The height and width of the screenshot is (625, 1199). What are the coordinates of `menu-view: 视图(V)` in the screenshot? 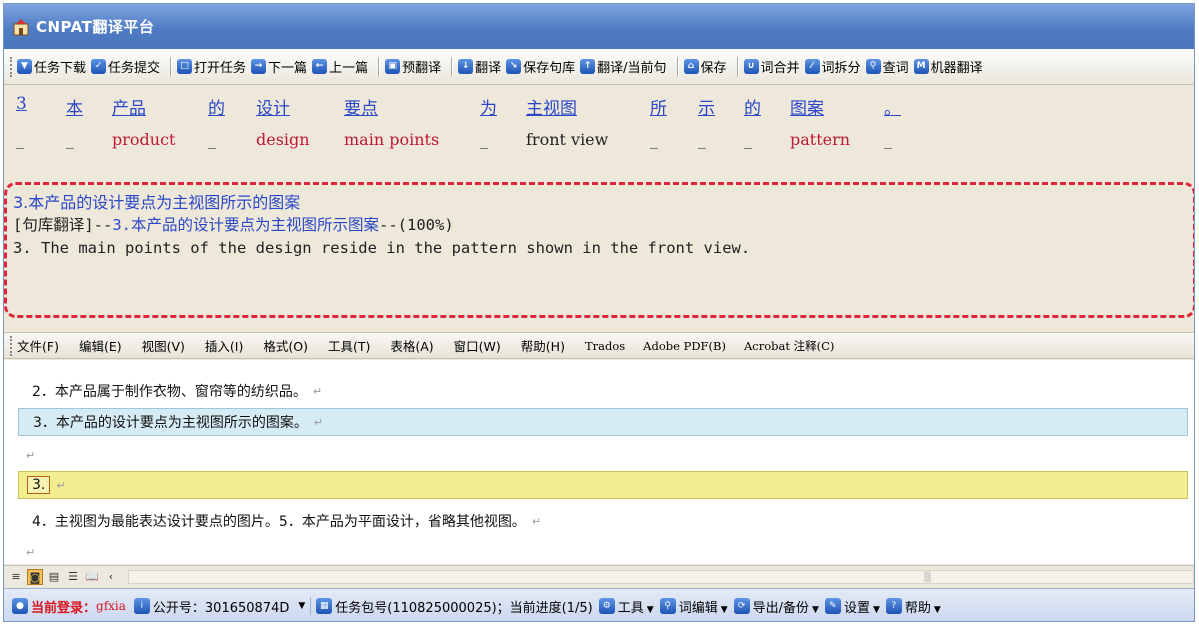 It's located at (163, 345).